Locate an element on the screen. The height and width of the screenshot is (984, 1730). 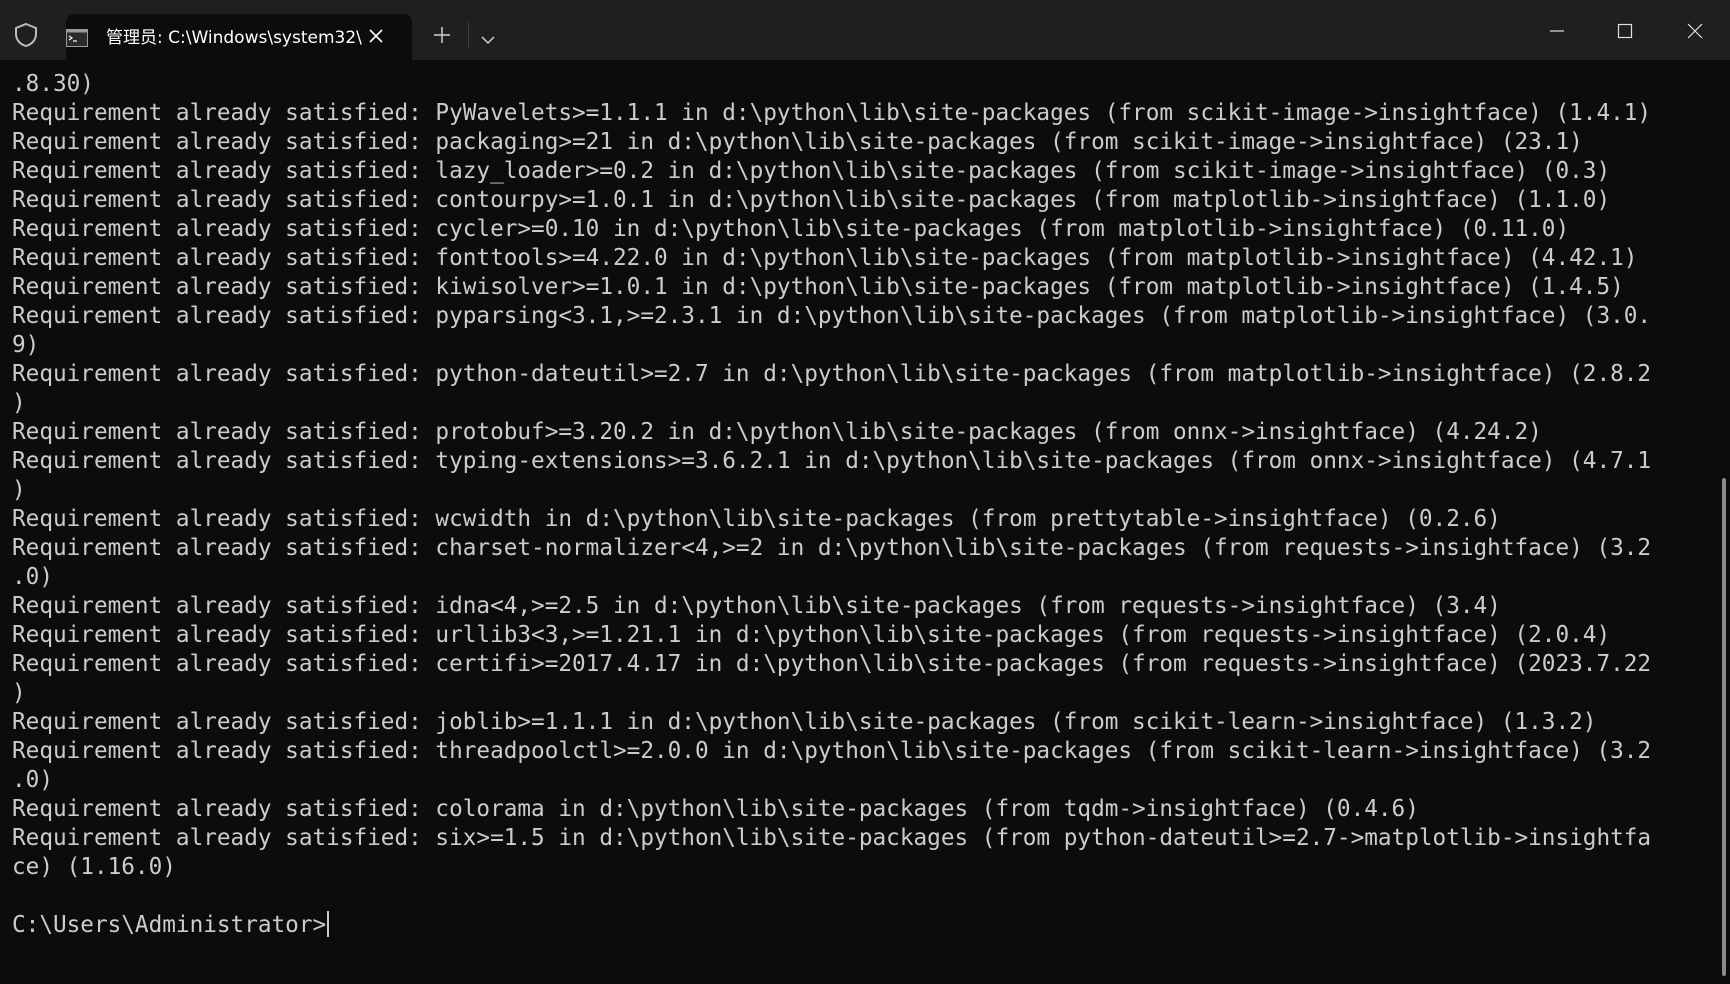
cmd-icon is located at coordinates (77, 38).